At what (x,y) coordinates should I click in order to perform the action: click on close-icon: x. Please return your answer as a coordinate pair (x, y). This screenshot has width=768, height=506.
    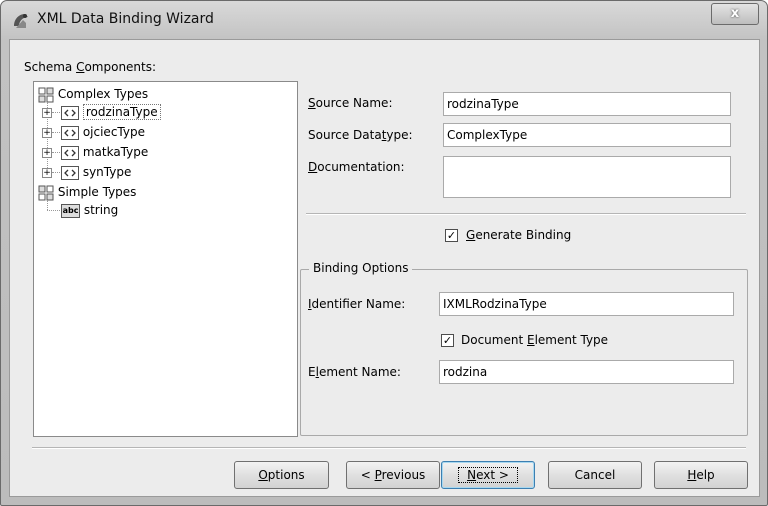
    Looking at the image, I should click on (735, 13).